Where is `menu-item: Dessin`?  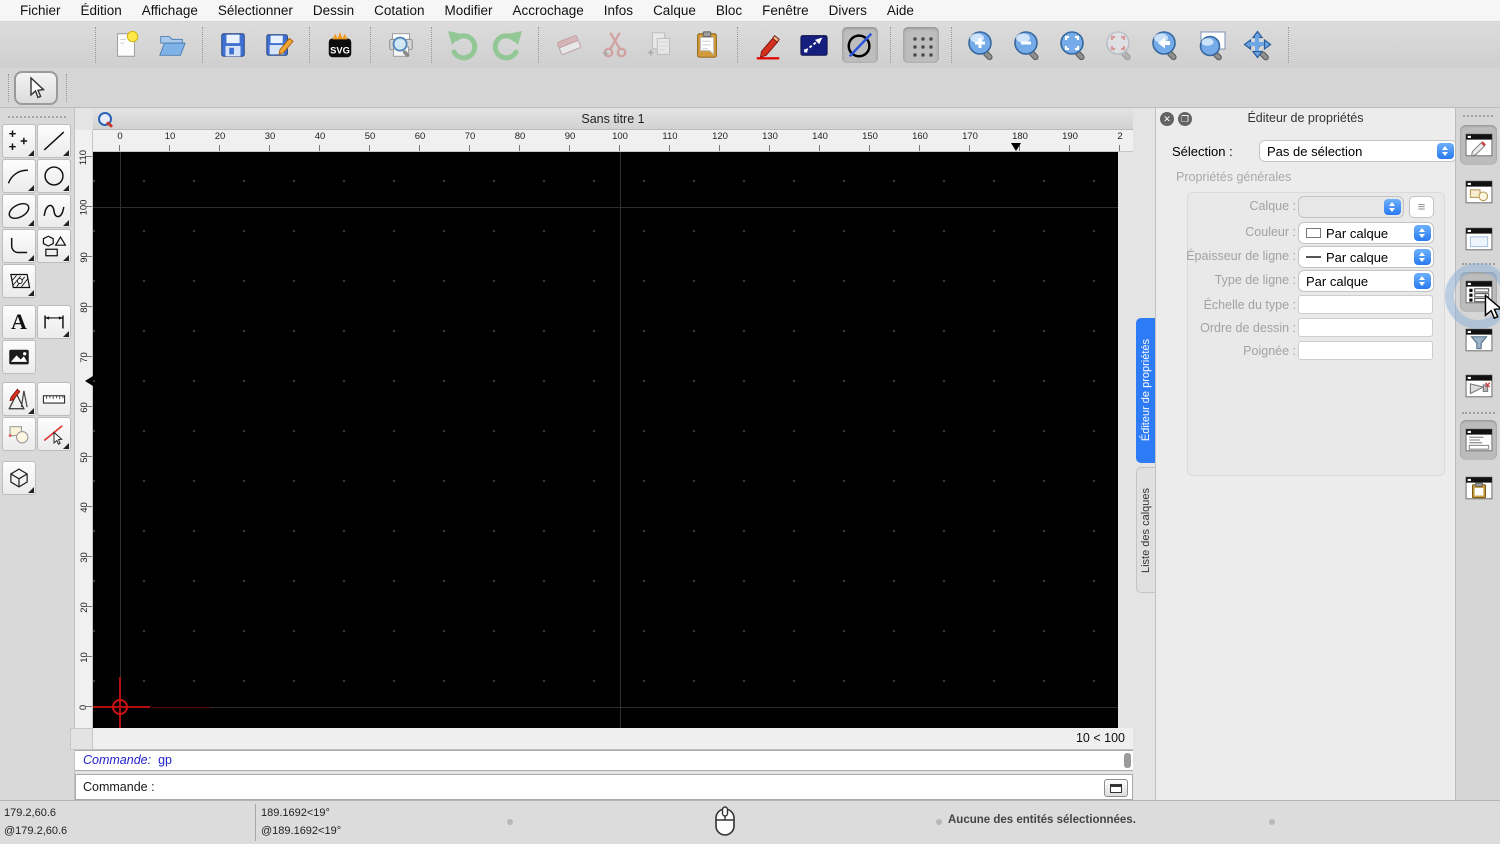
menu-item: Dessin is located at coordinates (333, 11).